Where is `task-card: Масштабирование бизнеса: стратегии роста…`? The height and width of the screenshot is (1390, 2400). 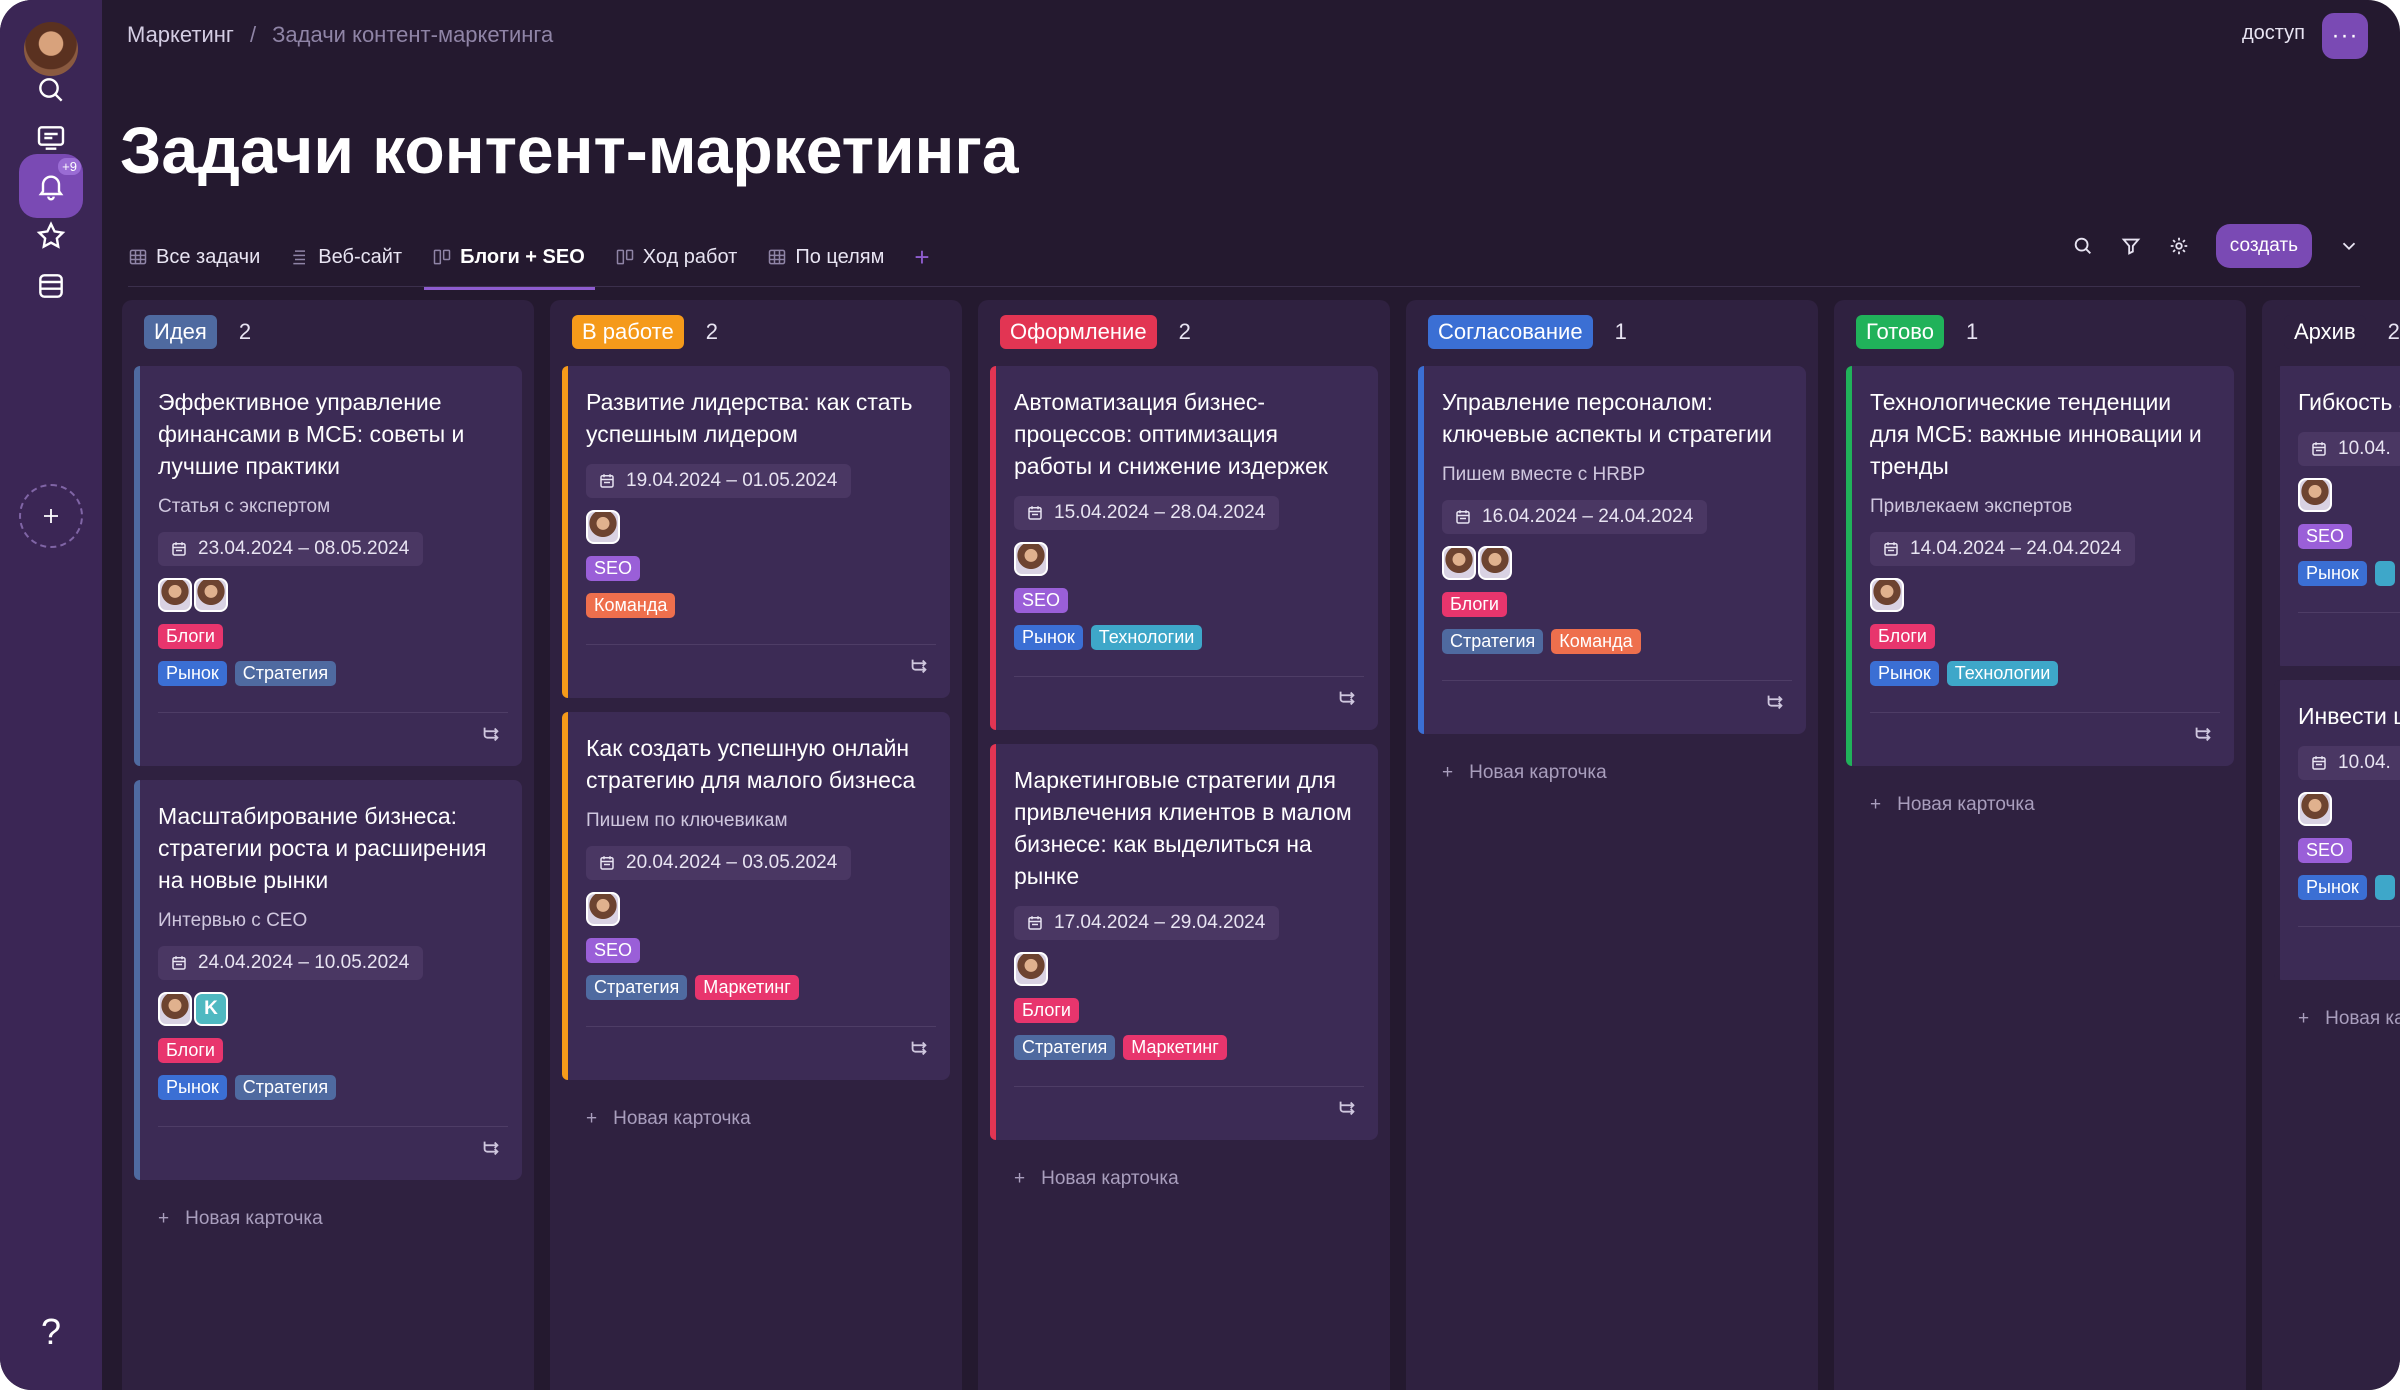
task-card: Масштабирование бизнеса: стратегии роста… is located at coordinates (328, 980).